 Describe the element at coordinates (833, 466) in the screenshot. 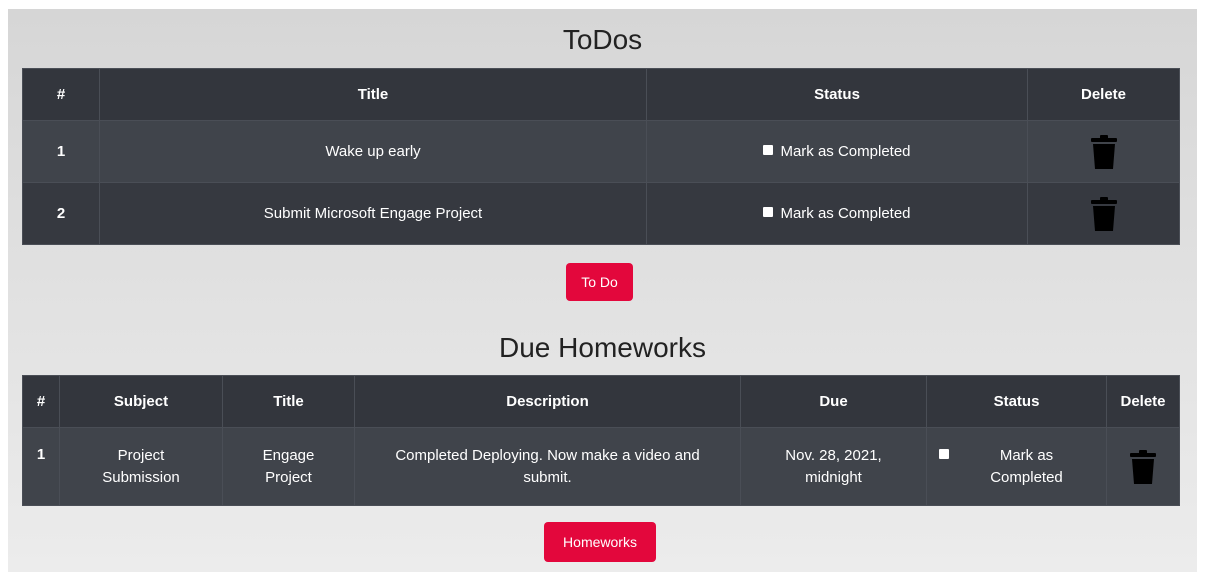

I see `homework-due: Nov. 28, 2021, midnight` at that location.